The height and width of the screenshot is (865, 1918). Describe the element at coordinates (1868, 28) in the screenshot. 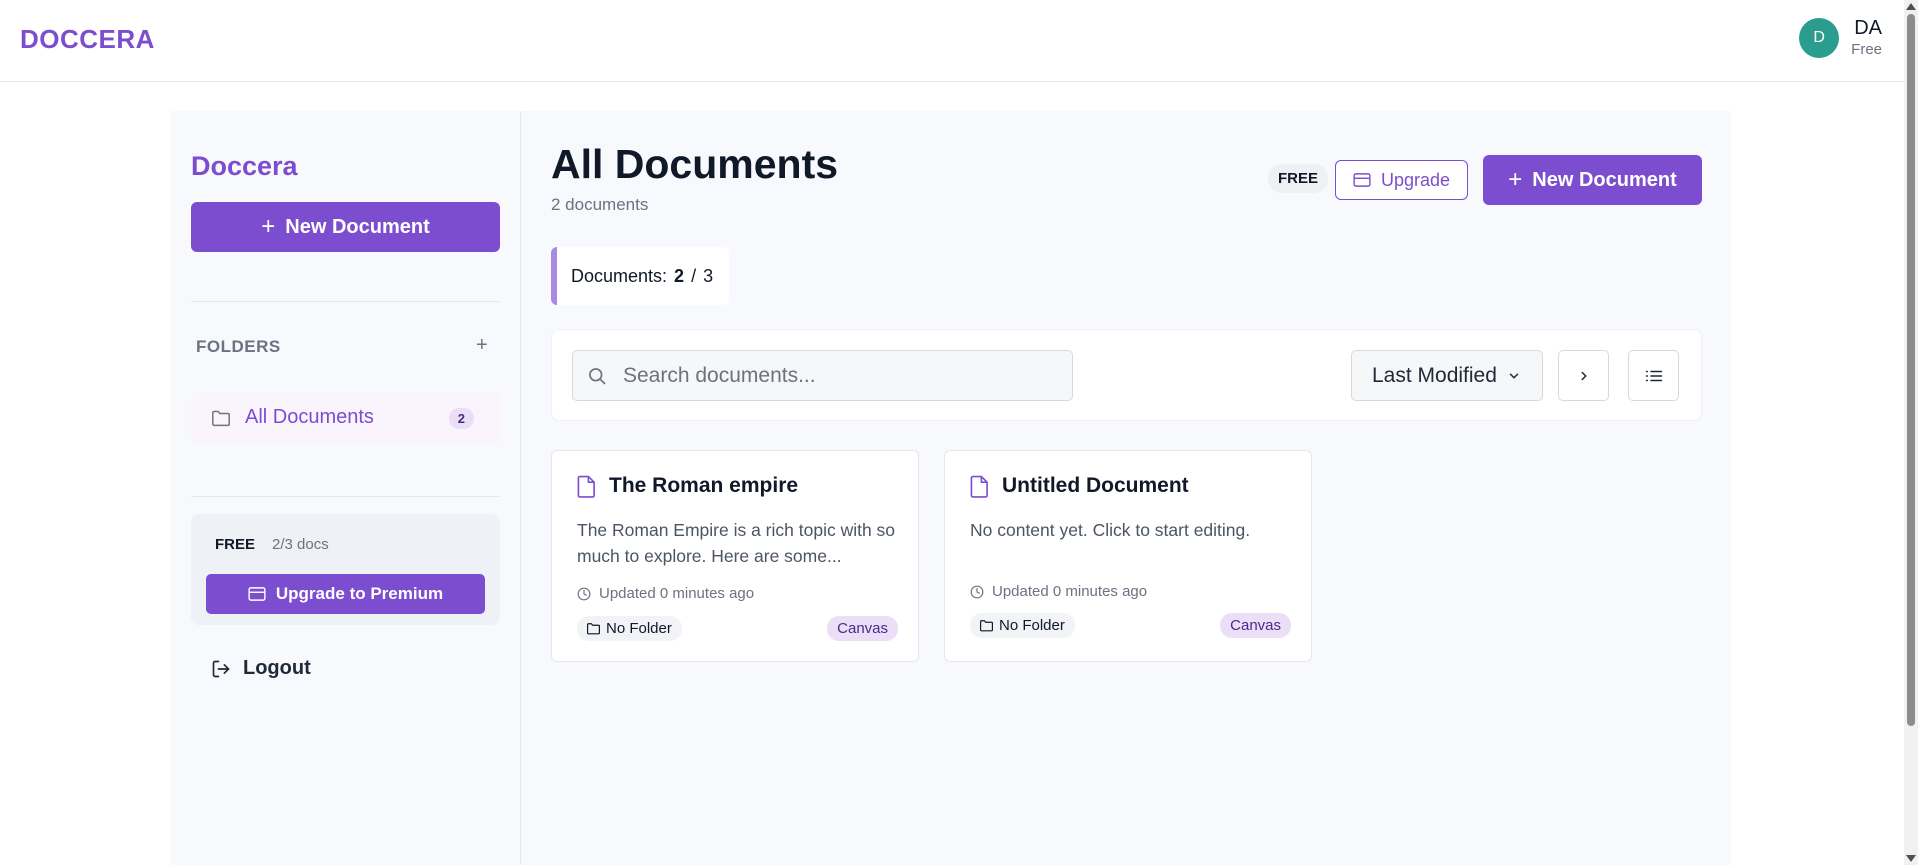

I see `user-initials: DA` at that location.